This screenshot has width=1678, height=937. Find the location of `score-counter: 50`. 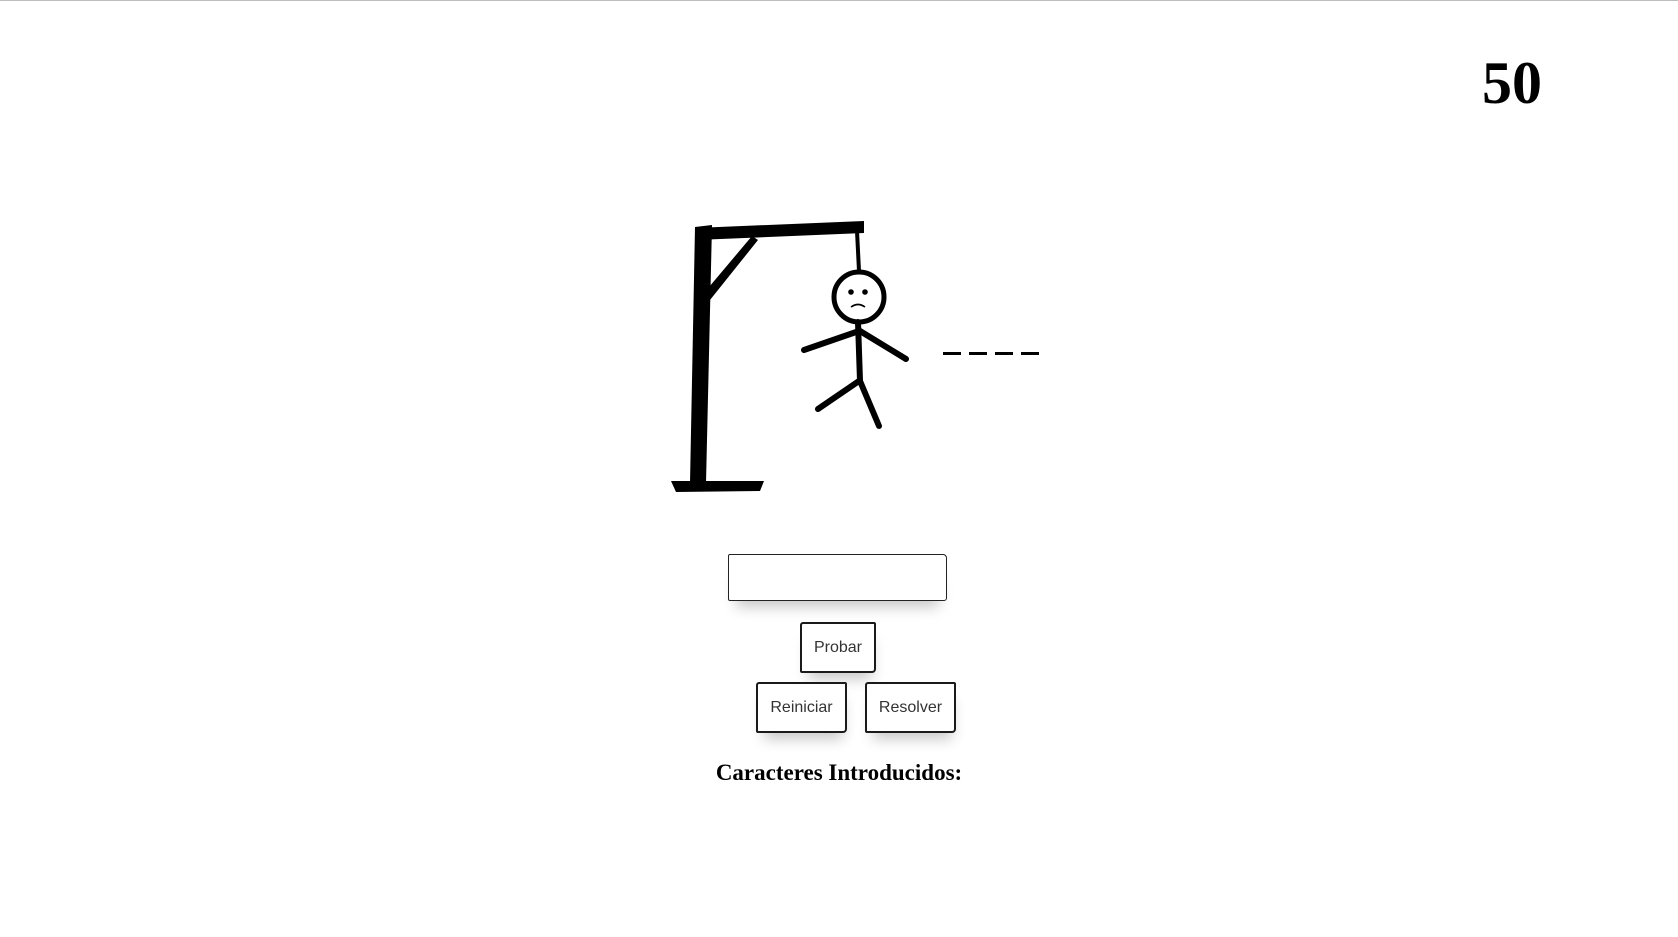

score-counter: 50 is located at coordinates (1512, 83).